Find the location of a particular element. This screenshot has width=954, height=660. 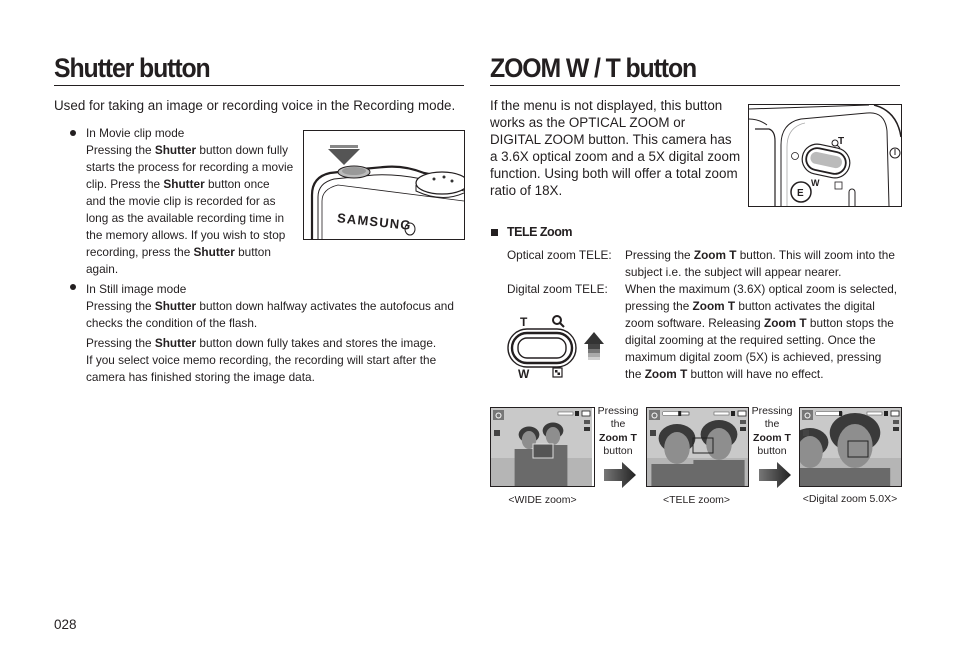

text-line: again. is located at coordinates (102, 269).